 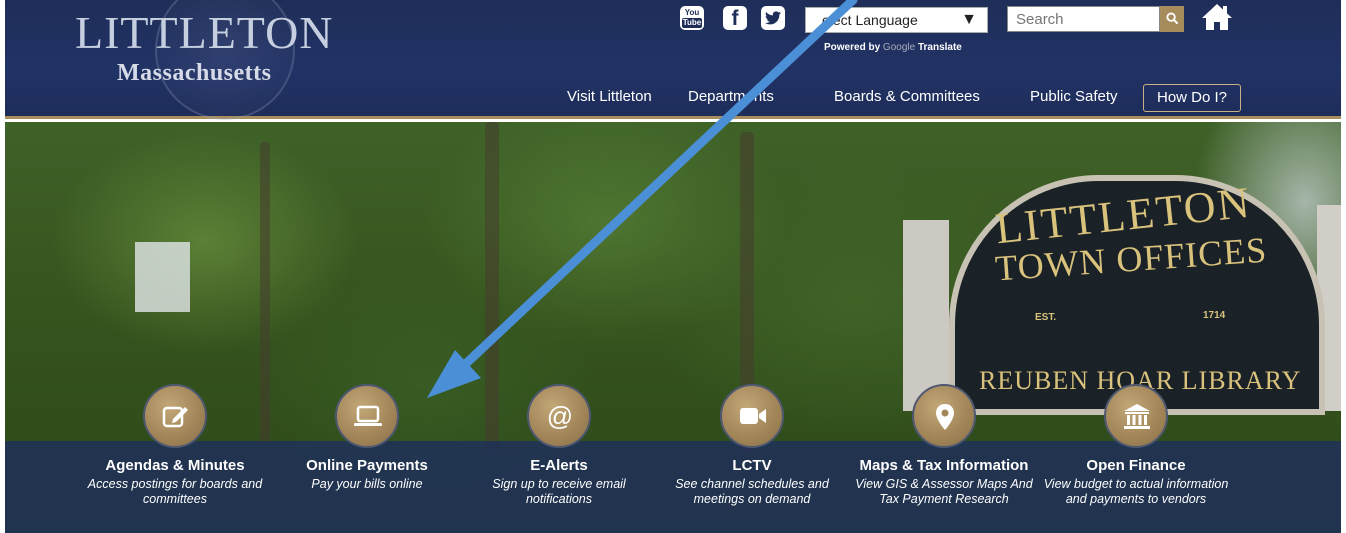 I want to click on youtube-icon-text-bottom: Tube, so click(x=692, y=23).